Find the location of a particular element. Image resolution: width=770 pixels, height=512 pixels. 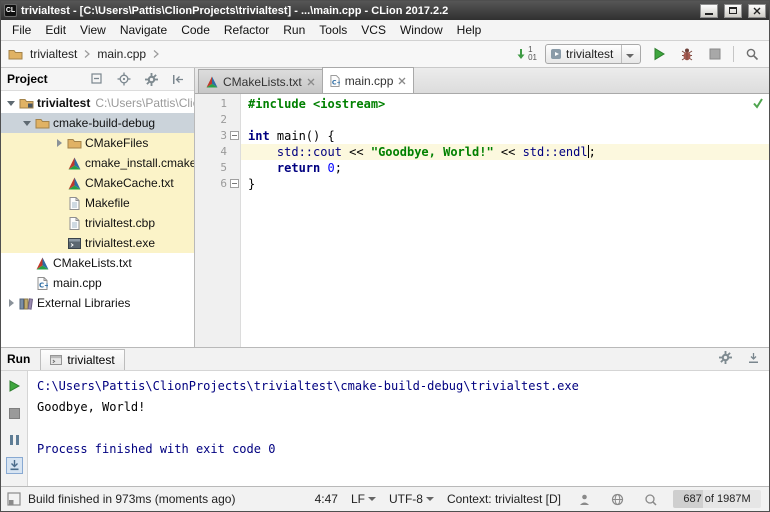

tree-item-exe: trivialtest.exe is located at coordinates (97, 243).